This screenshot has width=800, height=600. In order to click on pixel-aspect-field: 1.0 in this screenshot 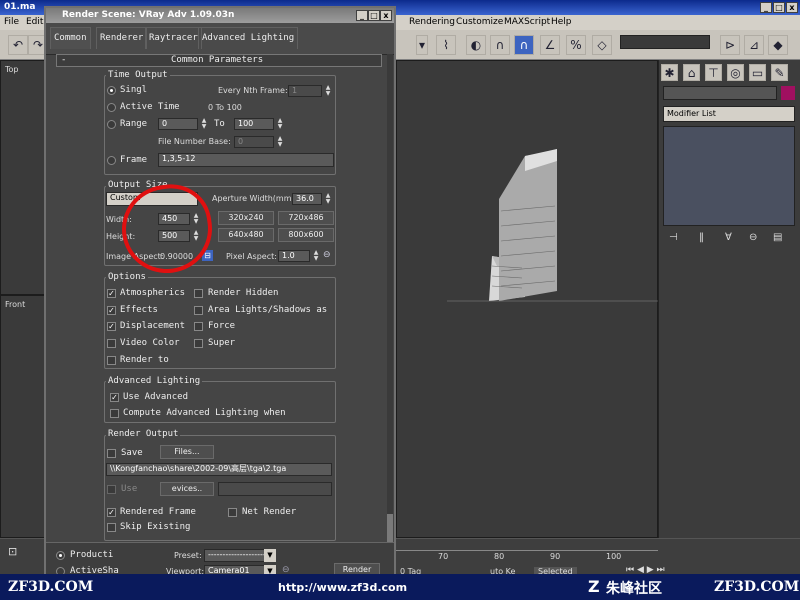, I will do `click(294, 256)`.